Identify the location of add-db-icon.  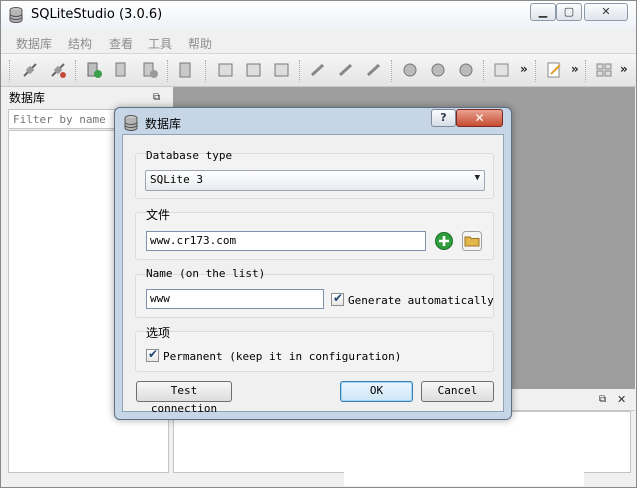
(94, 70).